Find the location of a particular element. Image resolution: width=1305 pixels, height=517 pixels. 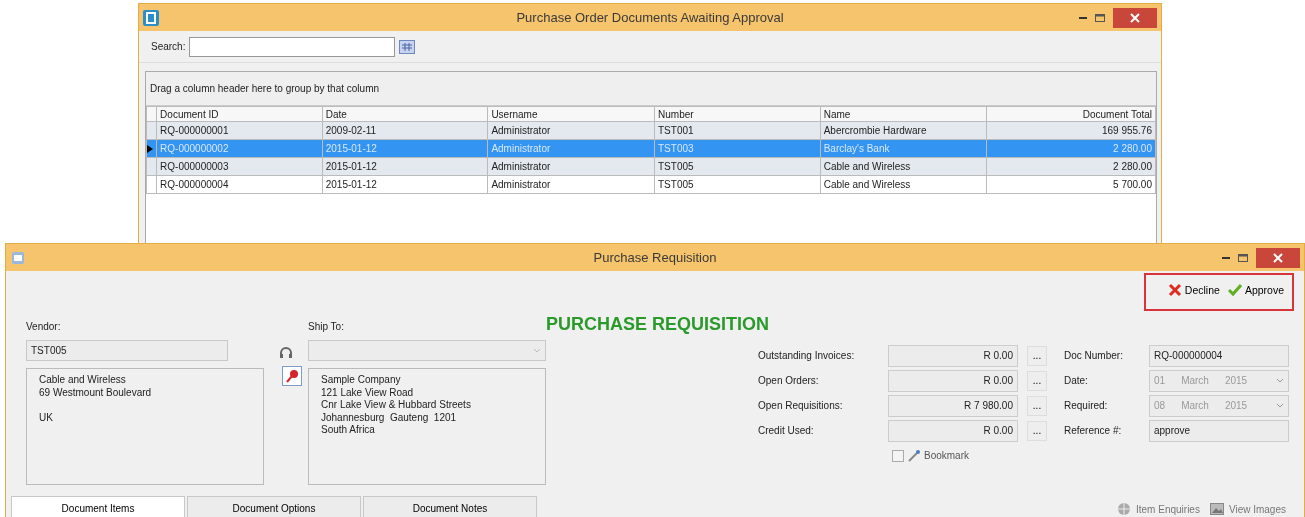

table-cell: RQ-000000004 is located at coordinates (239, 184).